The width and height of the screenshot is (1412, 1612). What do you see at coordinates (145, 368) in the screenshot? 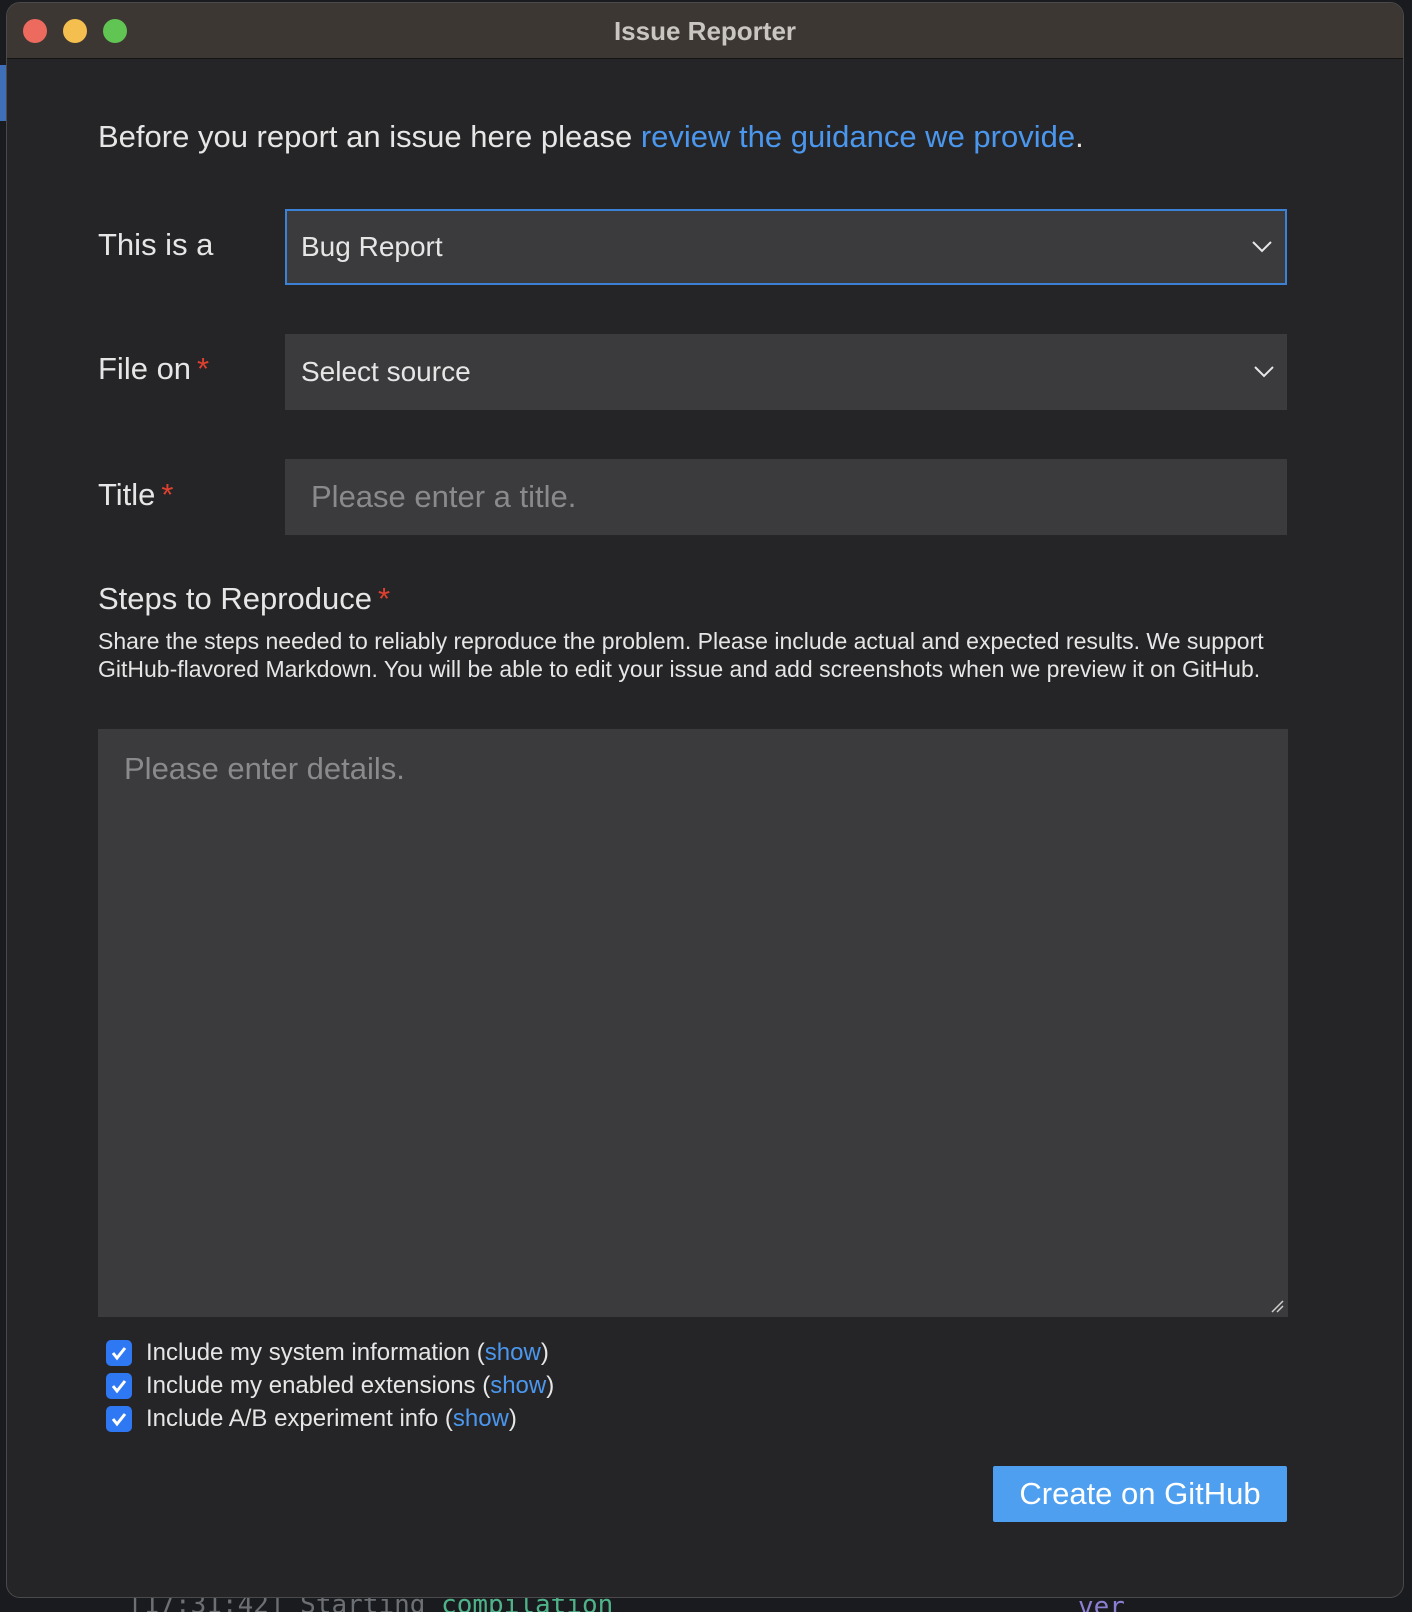
I see `file-on-label-text: File on` at bounding box center [145, 368].